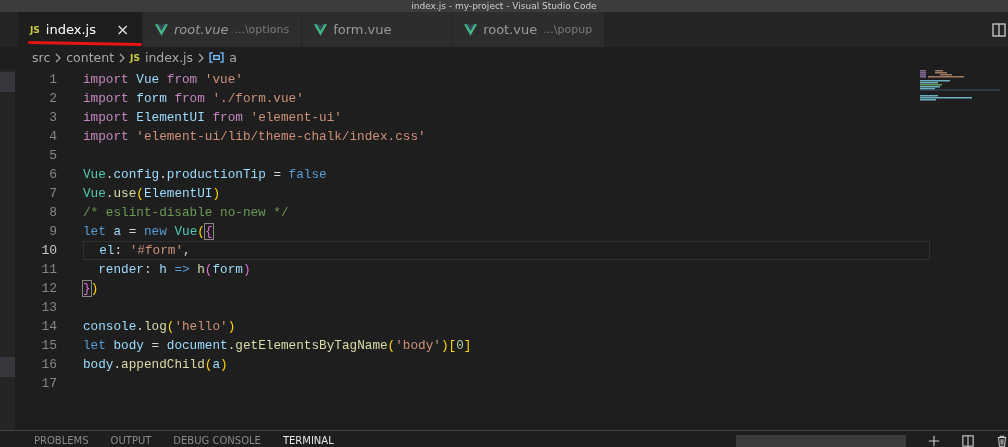  Describe the element at coordinates (49, 364) in the screenshot. I see `line-number: 16` at that location.